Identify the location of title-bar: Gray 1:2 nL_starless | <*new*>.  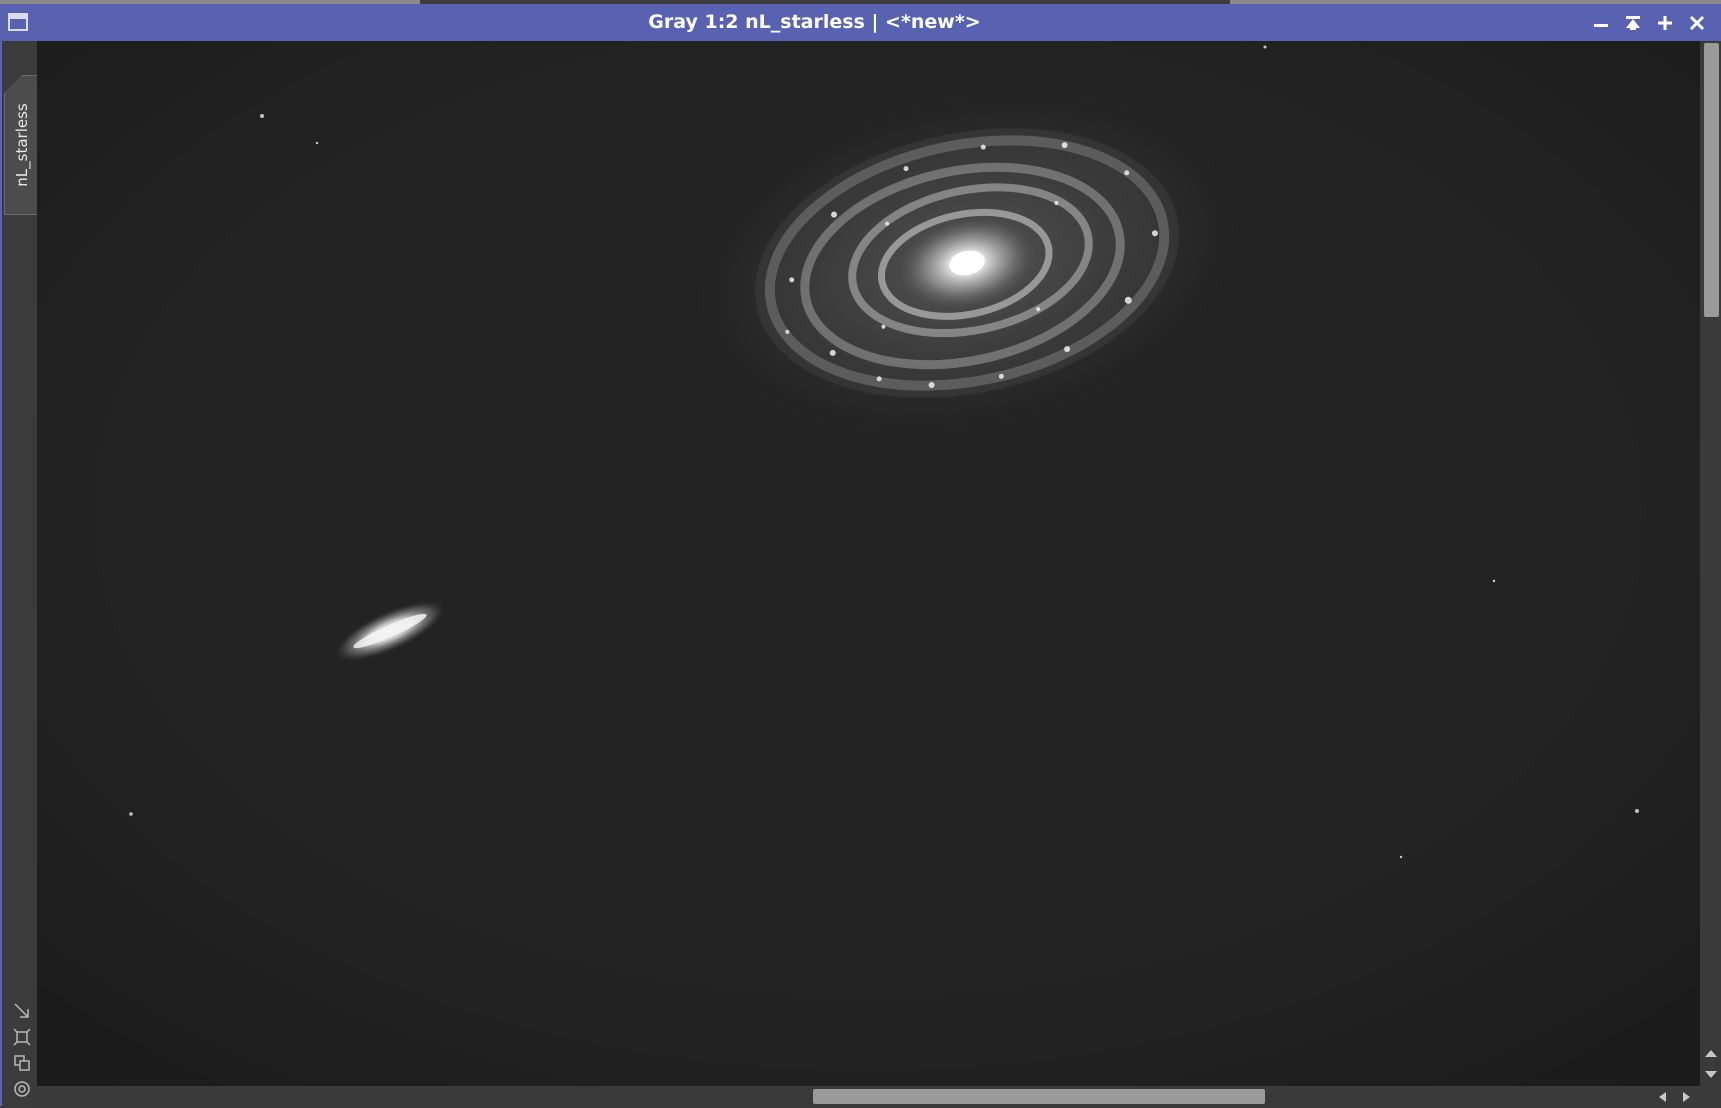
(860, 22).